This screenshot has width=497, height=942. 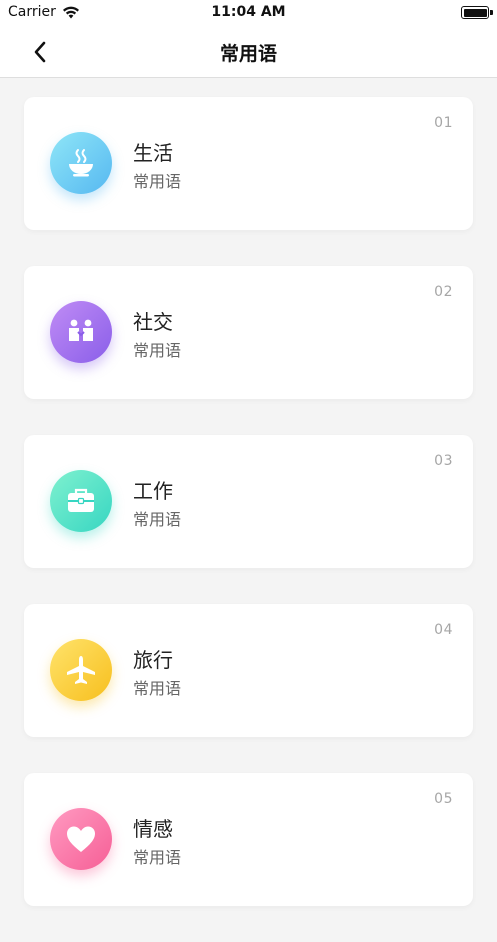 I want to click on category-card-work: 工作 常用语 03, so click(x=248, y=501).